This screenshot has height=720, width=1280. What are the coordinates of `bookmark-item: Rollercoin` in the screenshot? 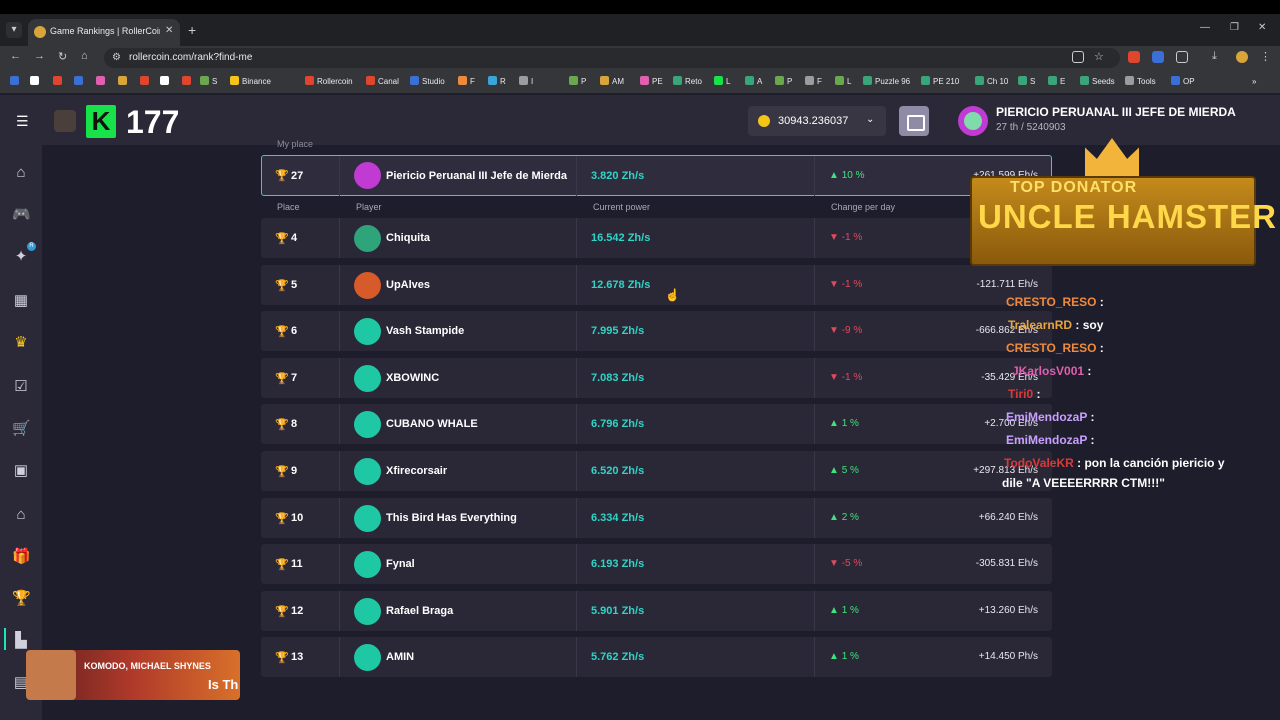 It's located at (329, 82).